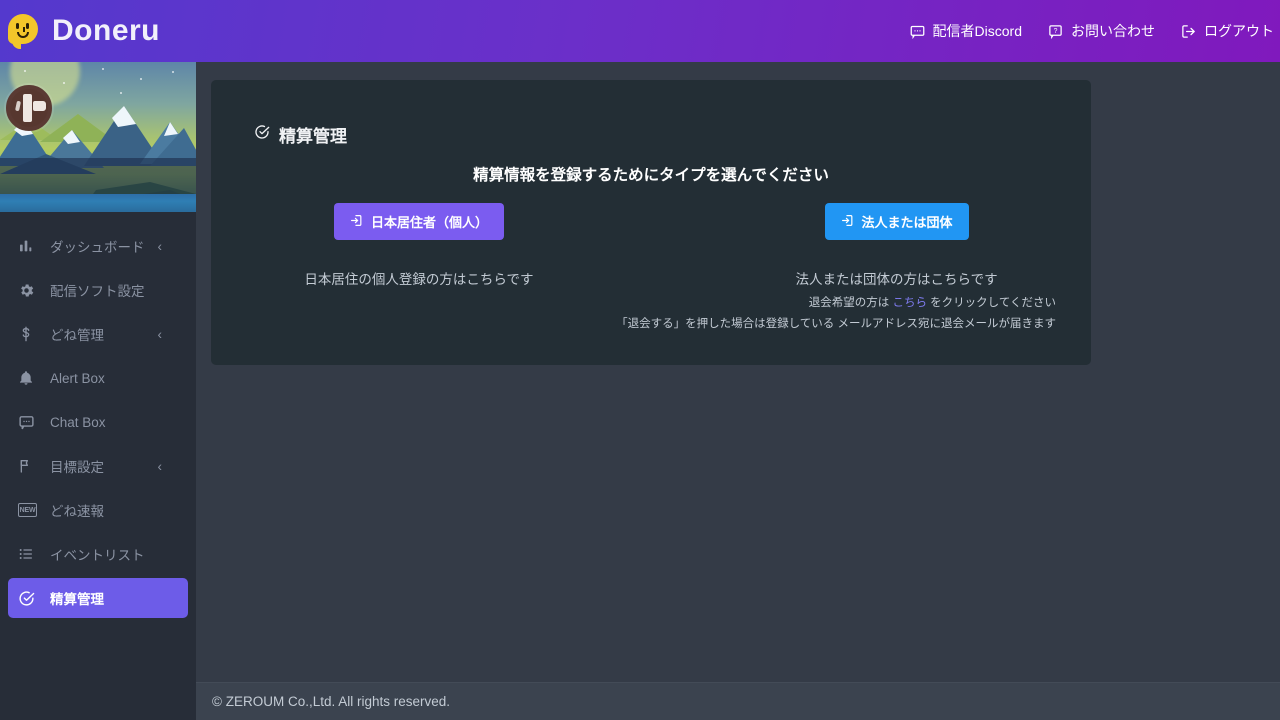 This screenshot has width=1280, height=720. What do you see at coordinates (78, 422) in the screenshot?
I see `sidebar-item-chat-box-label: Chat Box` at bounding box center [78, 422].